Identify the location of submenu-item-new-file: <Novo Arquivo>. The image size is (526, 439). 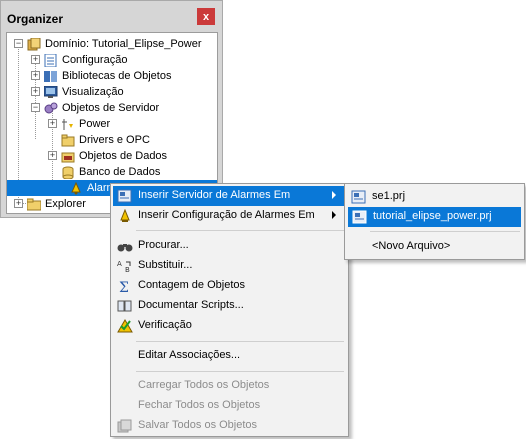
(434, 247).